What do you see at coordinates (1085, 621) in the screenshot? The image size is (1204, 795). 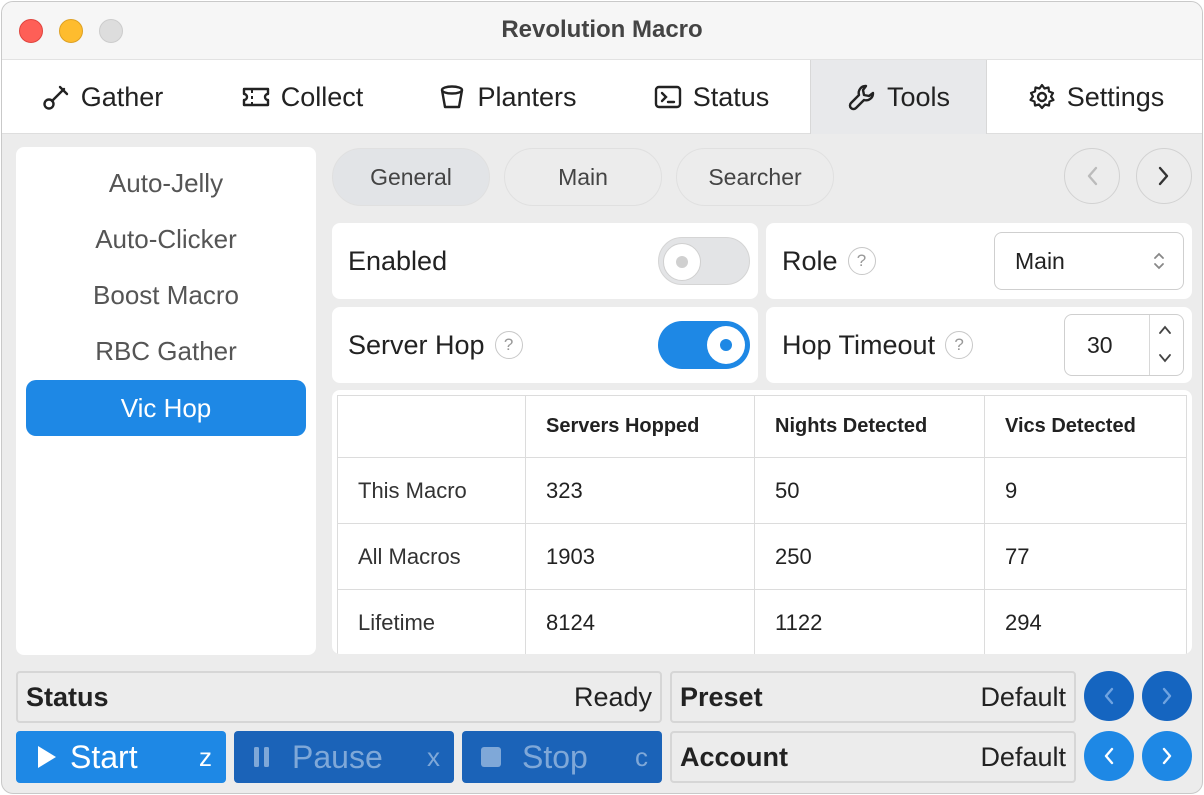 I see `table-cell: 294` at bounding box center [1085, 621].